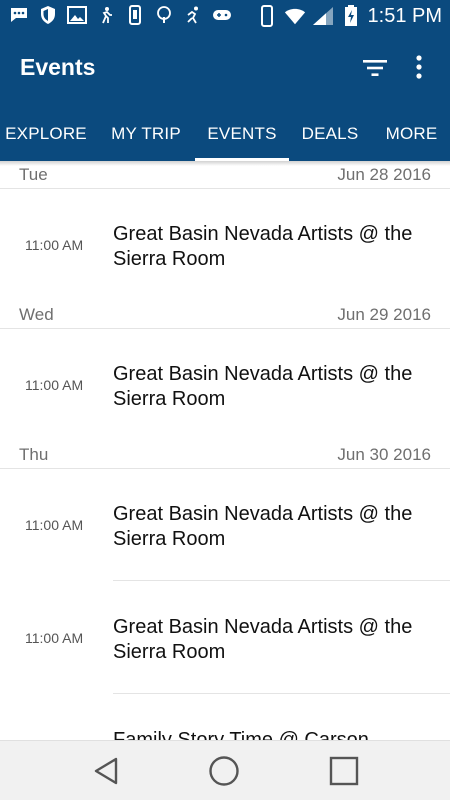 The image size is (450, 800). I want to click on navigation-bar, so click(225, 770).